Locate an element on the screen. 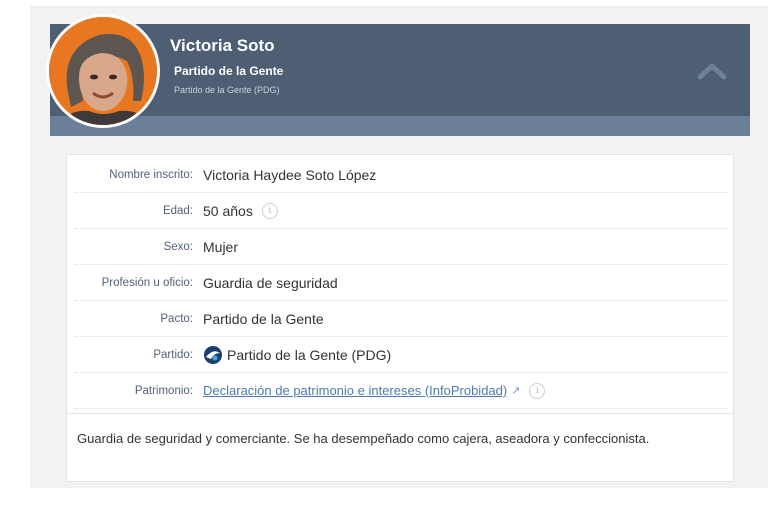  detail-label: Sexo: is located at coordinates (178, 246).